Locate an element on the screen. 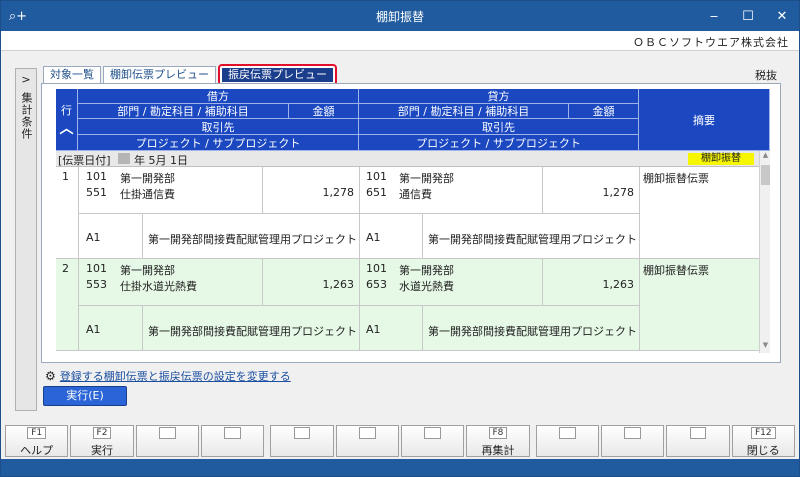  debit-account-code: 551 is located at coordinates (96, 192).